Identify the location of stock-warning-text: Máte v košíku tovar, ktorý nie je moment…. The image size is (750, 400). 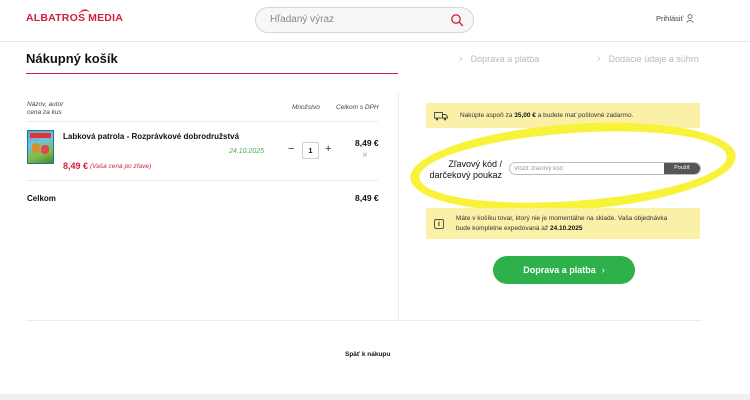
(561, 224).